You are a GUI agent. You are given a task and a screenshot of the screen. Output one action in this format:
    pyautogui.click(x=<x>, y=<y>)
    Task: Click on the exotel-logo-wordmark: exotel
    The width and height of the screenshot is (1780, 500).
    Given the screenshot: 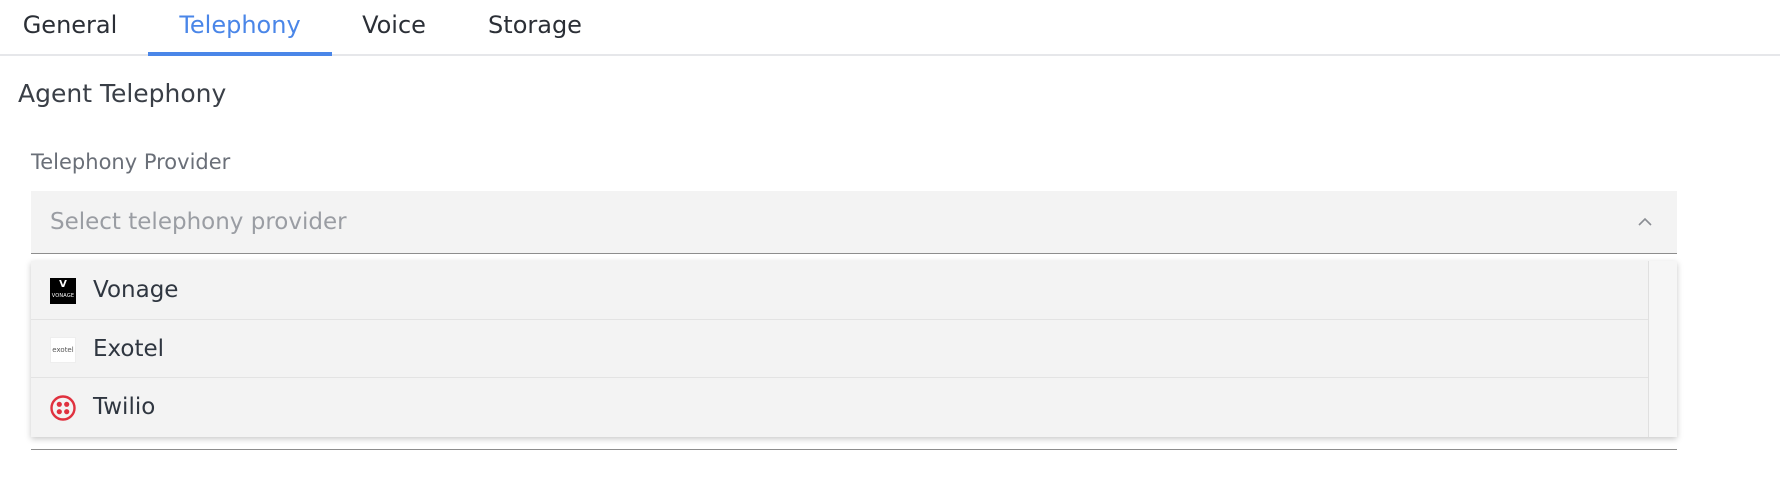 What is the action you would take?
    pyautogui.click(x=63, y=350)
    